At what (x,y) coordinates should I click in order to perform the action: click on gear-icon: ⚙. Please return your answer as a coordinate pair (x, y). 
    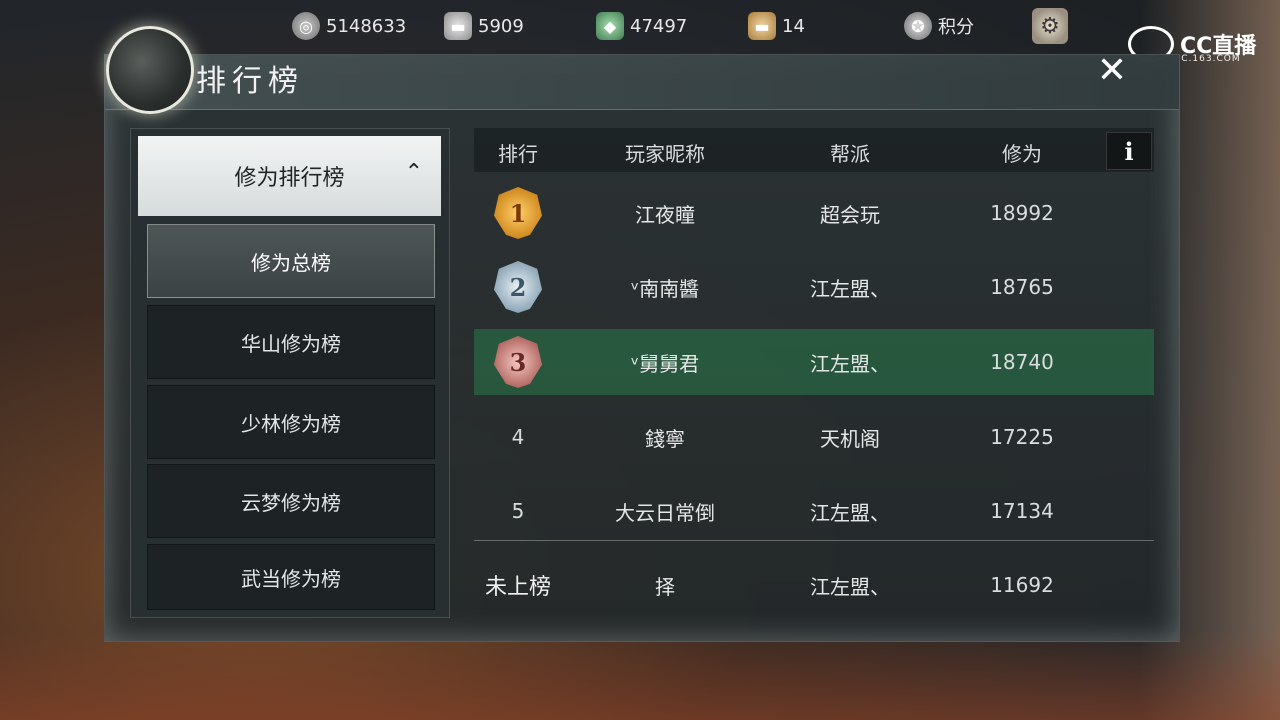
    Looking at the image, I should click on (1050, 26).